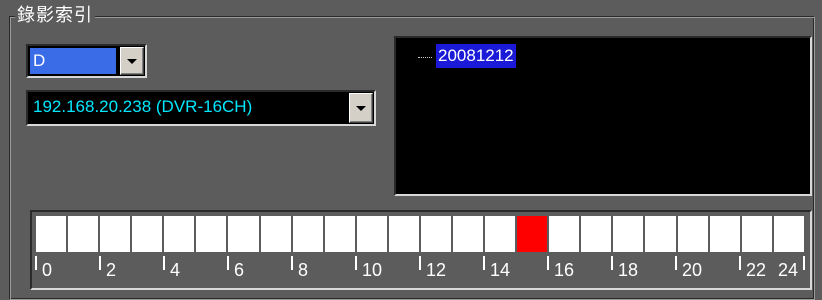  I want to click on timeline-tick-label: 4, so click(175, 270).